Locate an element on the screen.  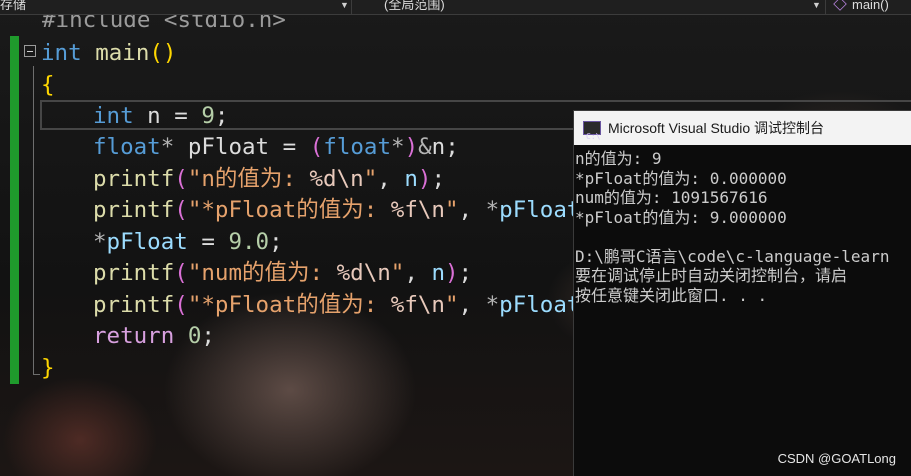
code-token: & is located at coordinates (425, 147).